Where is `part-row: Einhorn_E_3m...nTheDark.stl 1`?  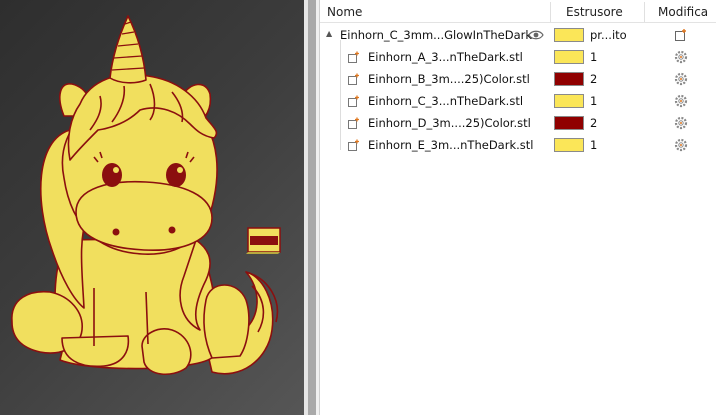 part-row: Einhorn_E_3m...nTheDark.stl 1 is located at coordinates (518, 145).